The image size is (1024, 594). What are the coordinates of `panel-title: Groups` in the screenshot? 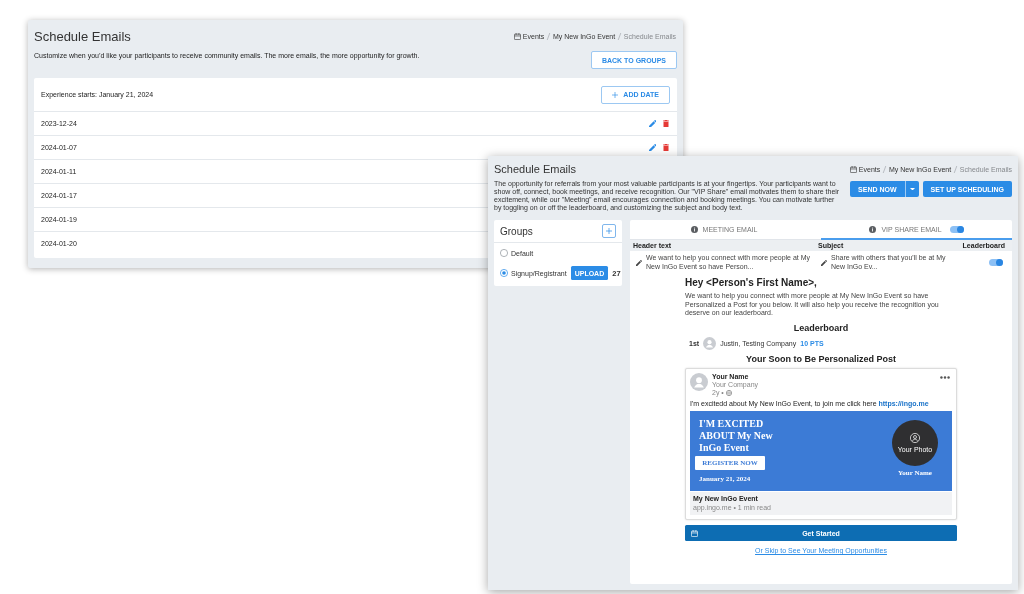 It's located at (516, 231).